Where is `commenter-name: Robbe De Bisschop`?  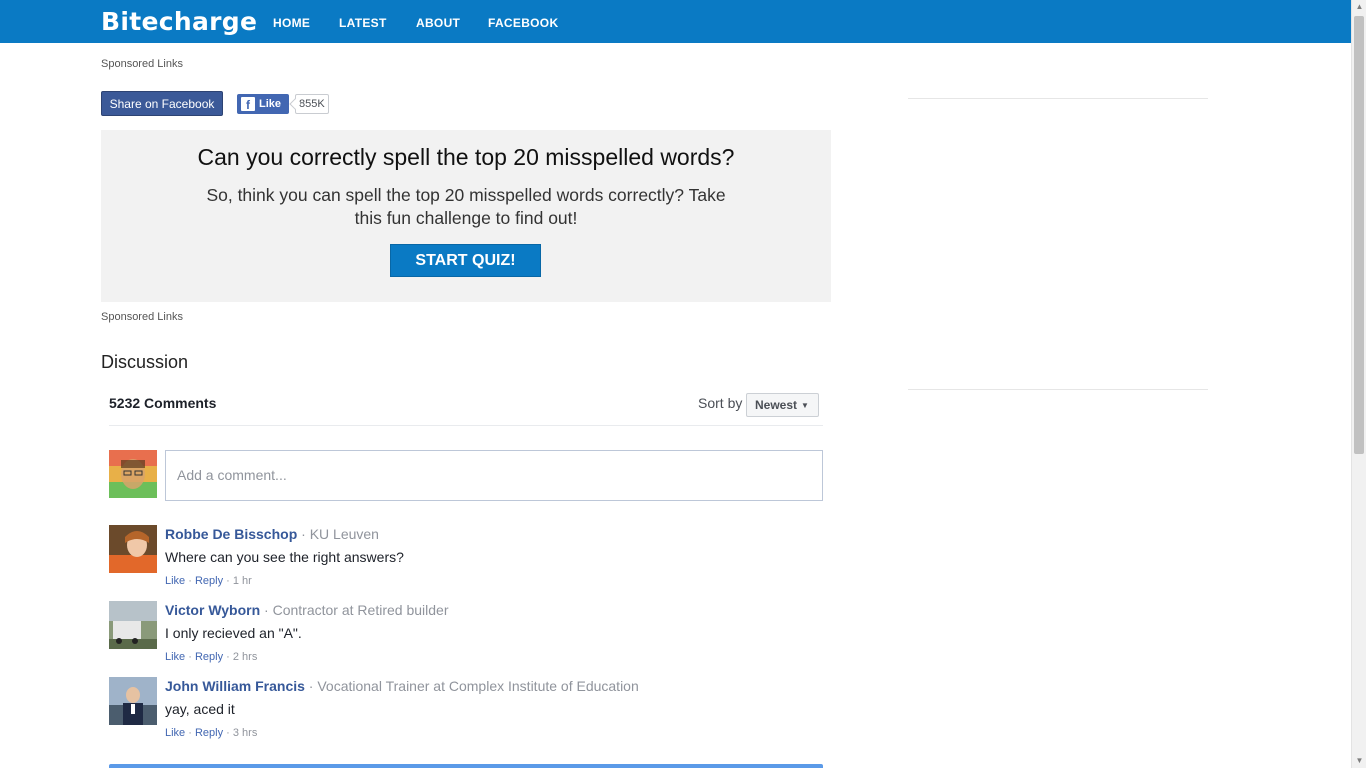 commenter-name: Robbe De Bisschop is located at coordinates (231, 534).